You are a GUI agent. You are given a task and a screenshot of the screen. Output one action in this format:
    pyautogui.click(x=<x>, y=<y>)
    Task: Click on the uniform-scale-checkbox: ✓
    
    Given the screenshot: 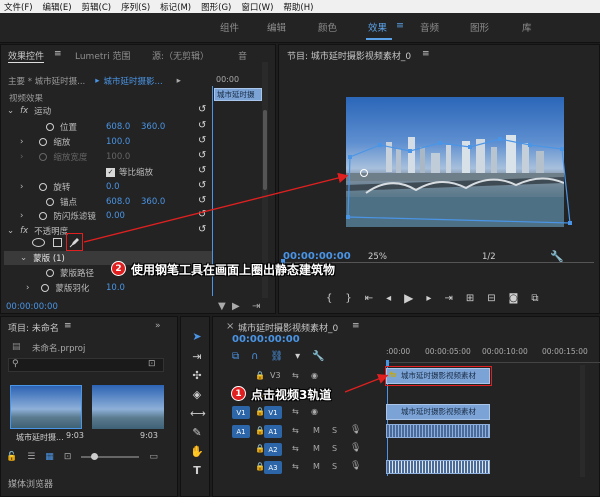 What is the action you would take?
    pyautogui.click(x=110, y=172)
    